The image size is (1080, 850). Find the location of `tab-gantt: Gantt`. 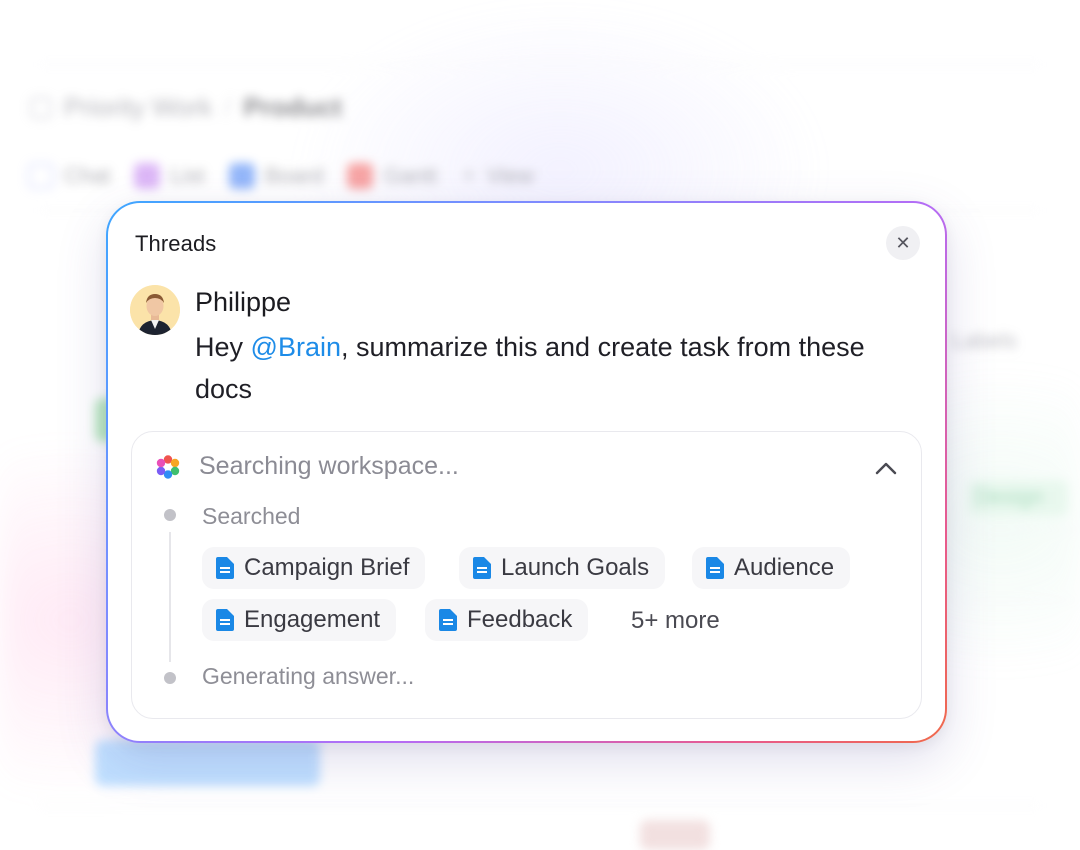

tab-gantt: Gantt is located at coordinates (392, 175).